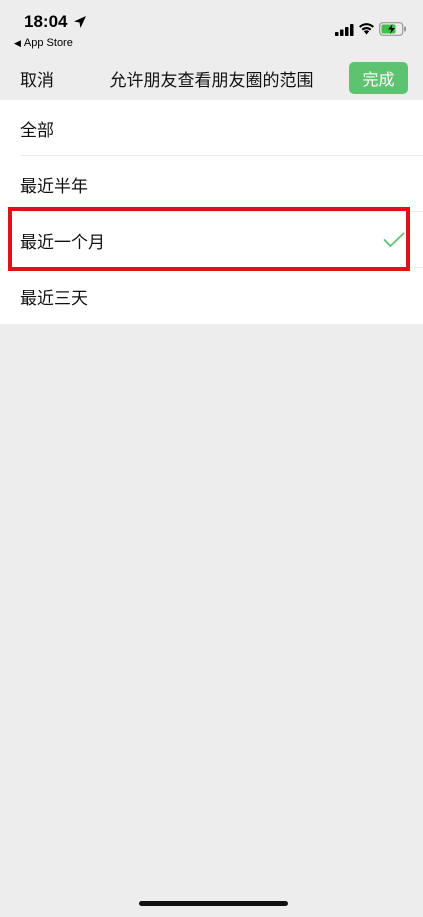  I want to click on location-arrow-icon, so click(80, 22).